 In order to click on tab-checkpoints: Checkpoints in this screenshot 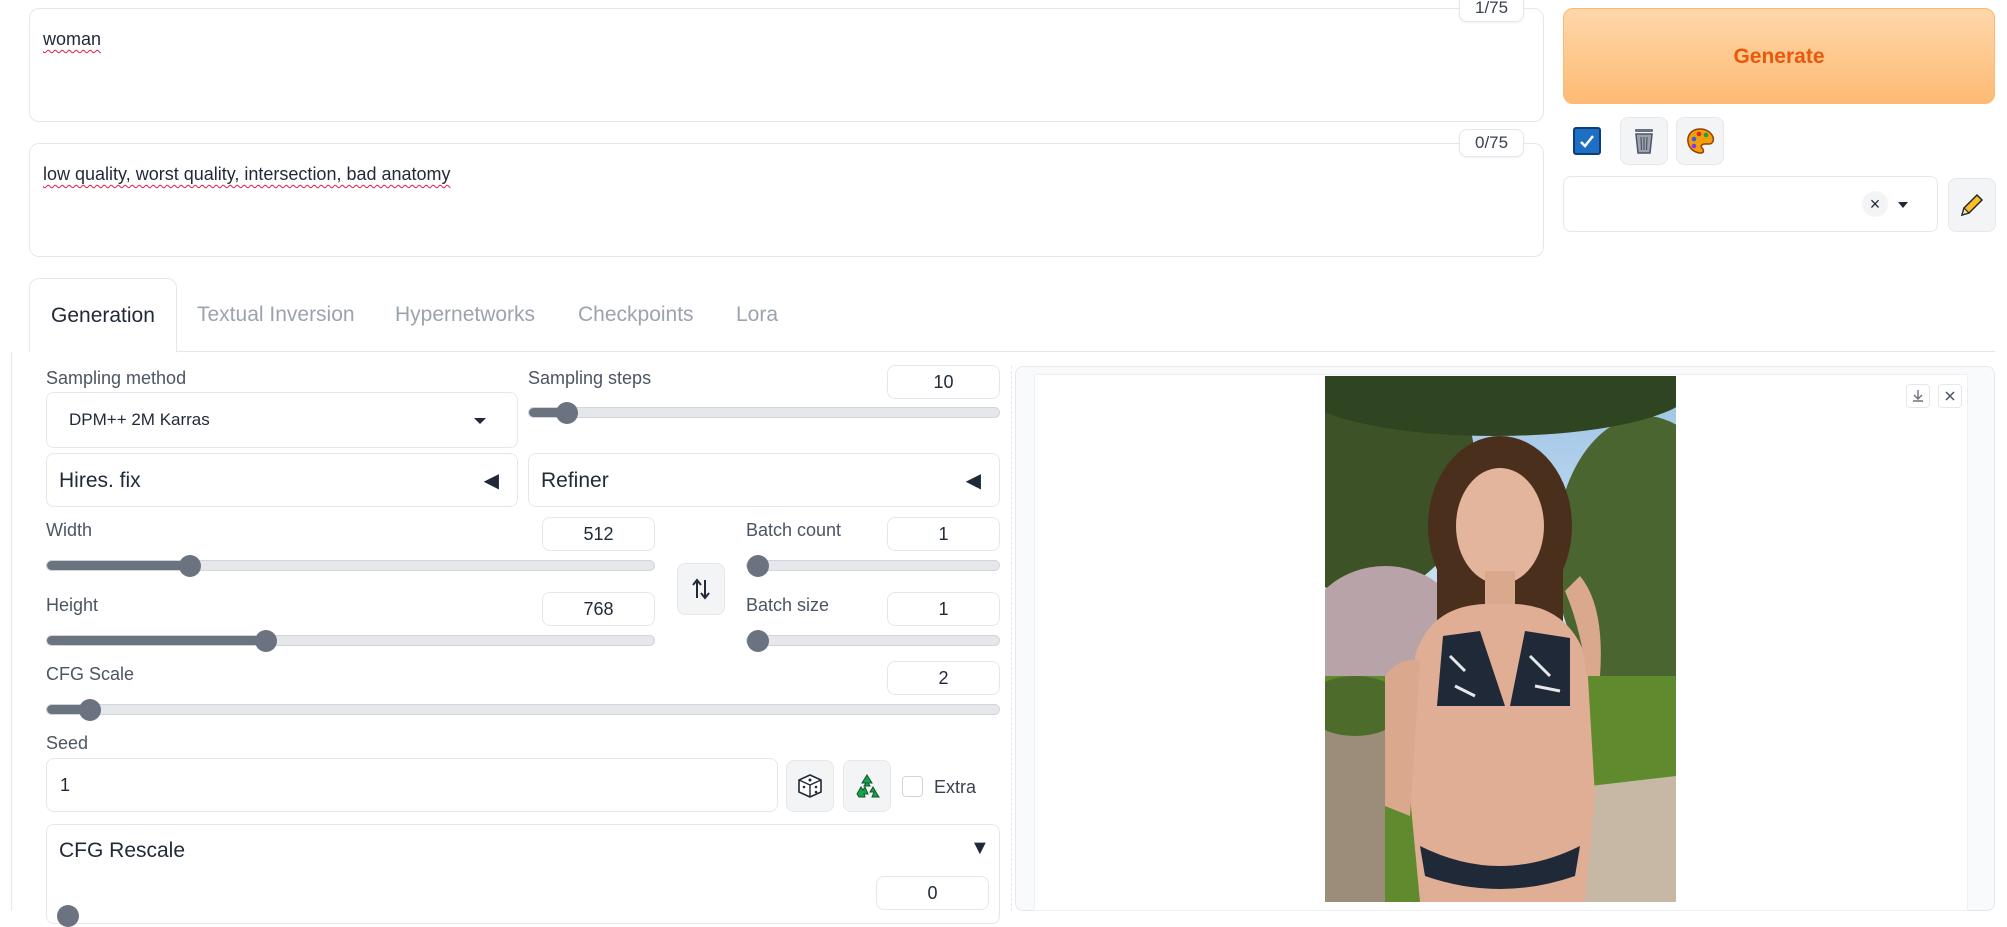, I will do `click(636, 315)`.